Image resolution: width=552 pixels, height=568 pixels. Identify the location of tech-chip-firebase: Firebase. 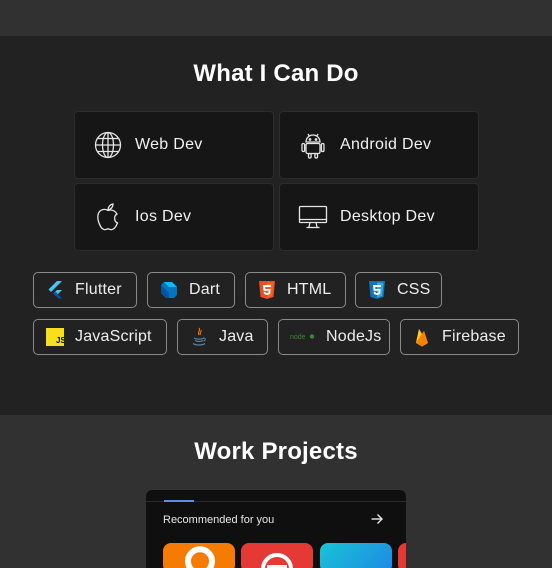
(459, 337).